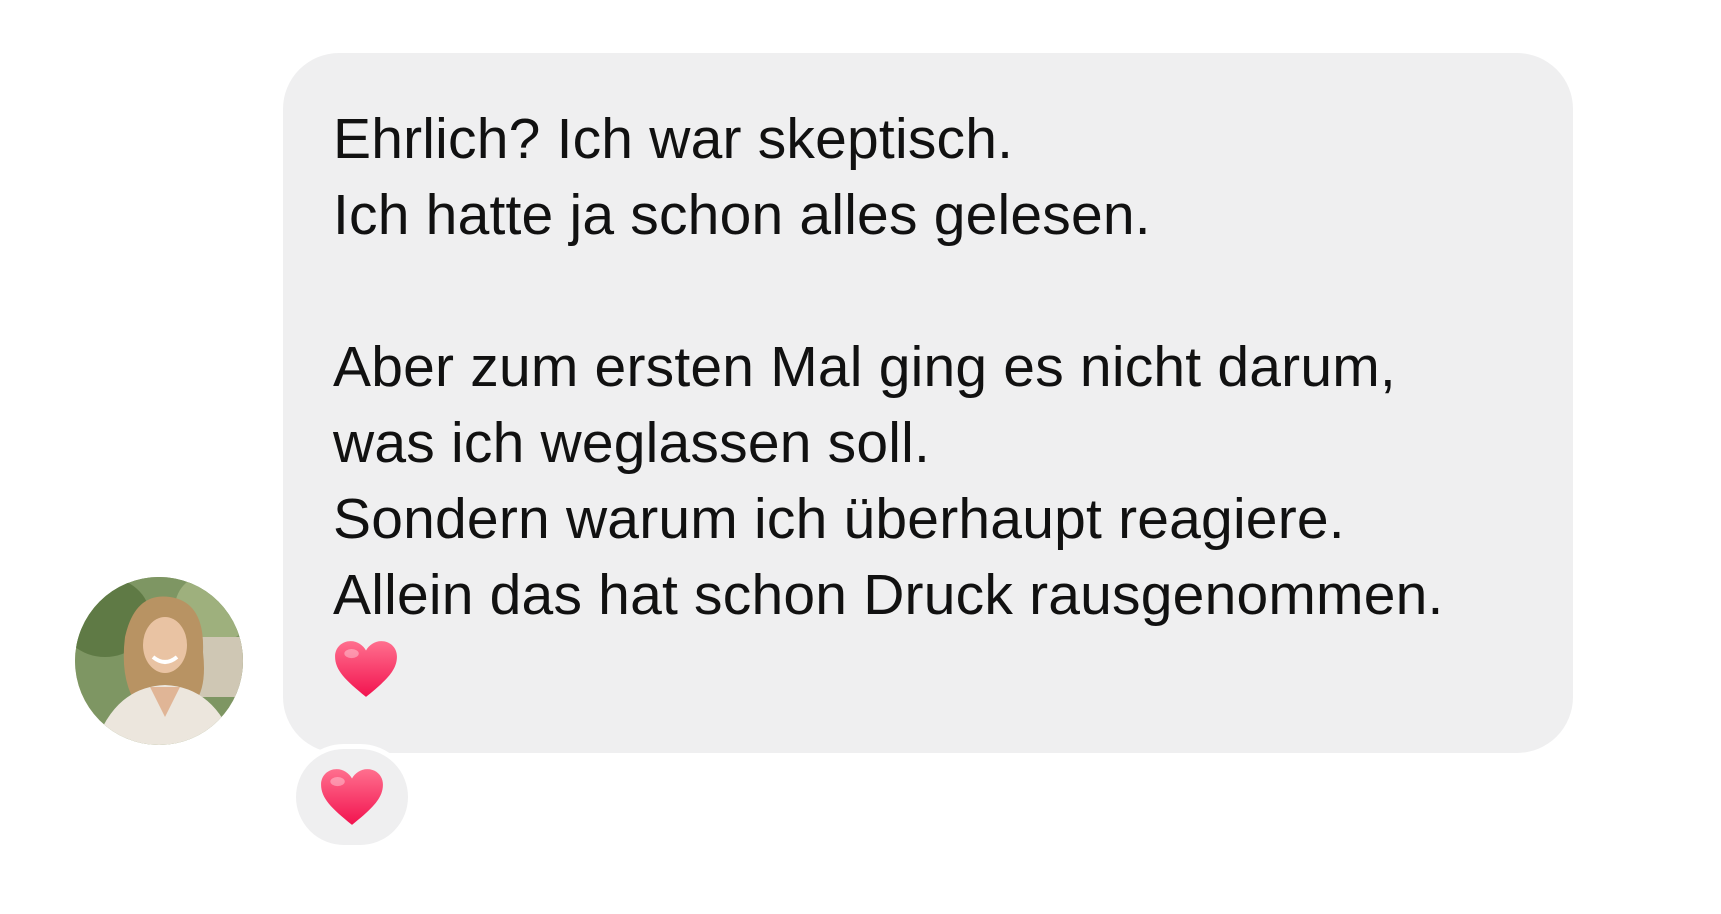 This screenshot has width=1721, height=914. Describe the element at coordinates (673, 139) in the screenshot. I see `message-line: Ehrlich? Ich war skeptisch.` at that location.